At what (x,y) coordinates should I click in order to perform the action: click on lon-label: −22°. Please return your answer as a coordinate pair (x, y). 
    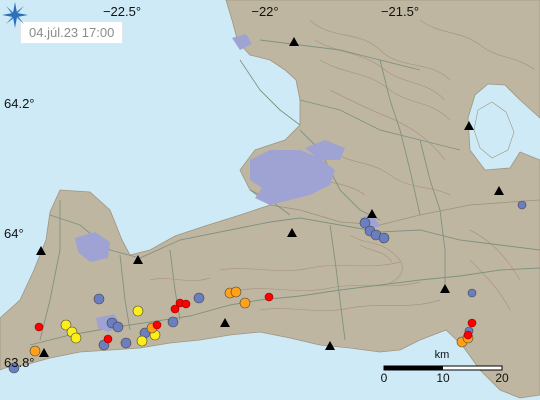
    Looking at the image, I should click on (264, 11).